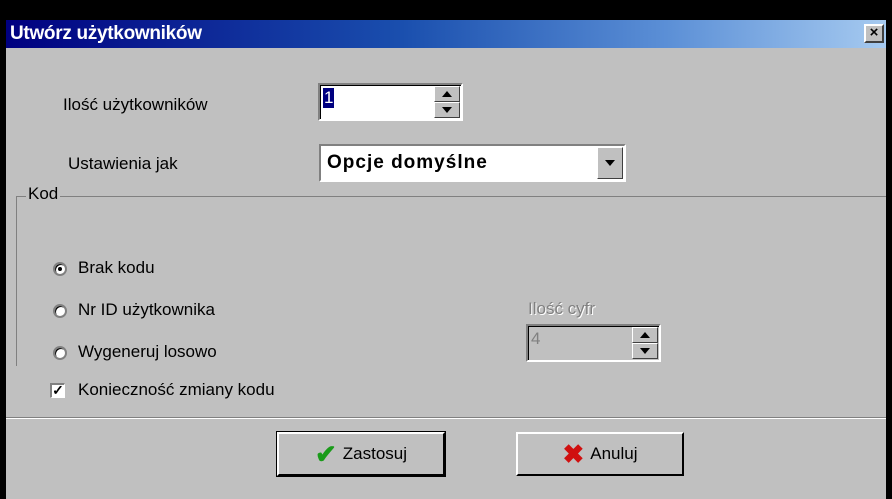  What do you see at coordinates (593, 343) in the screenshot?
I see `digits-stepper: 4` at bounding box center [593, 343].